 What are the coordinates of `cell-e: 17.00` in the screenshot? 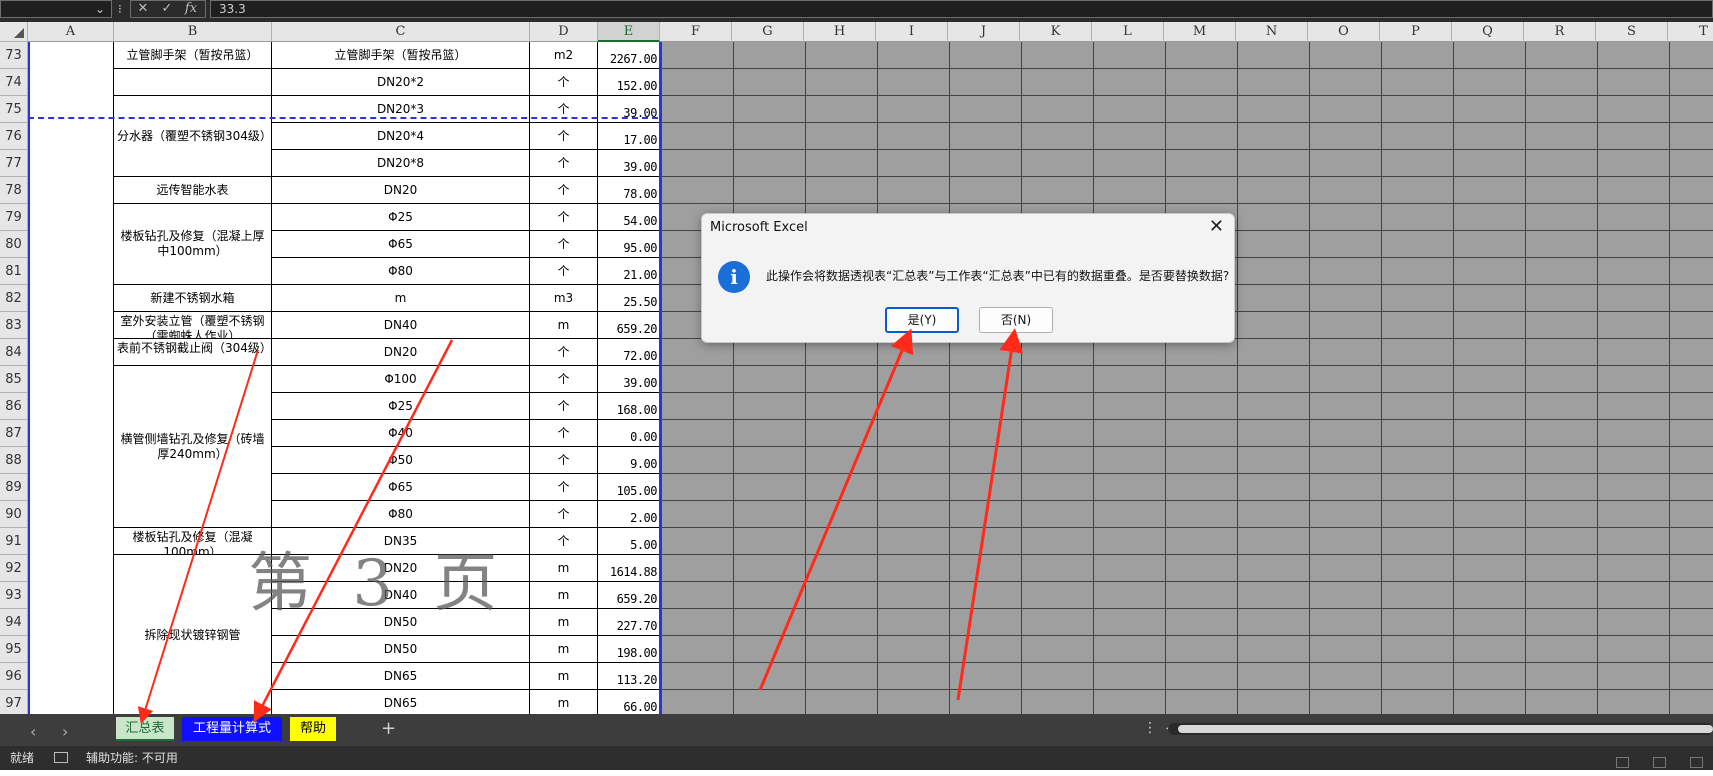 It's located at (629, 136).